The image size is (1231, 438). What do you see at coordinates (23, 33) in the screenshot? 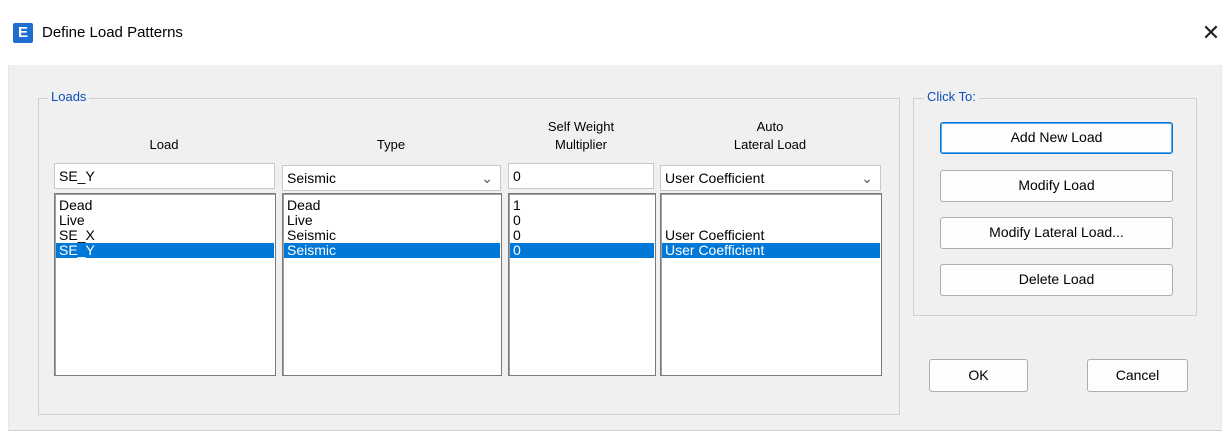
I see `app-icon: E` at bounding box center [23, 33].